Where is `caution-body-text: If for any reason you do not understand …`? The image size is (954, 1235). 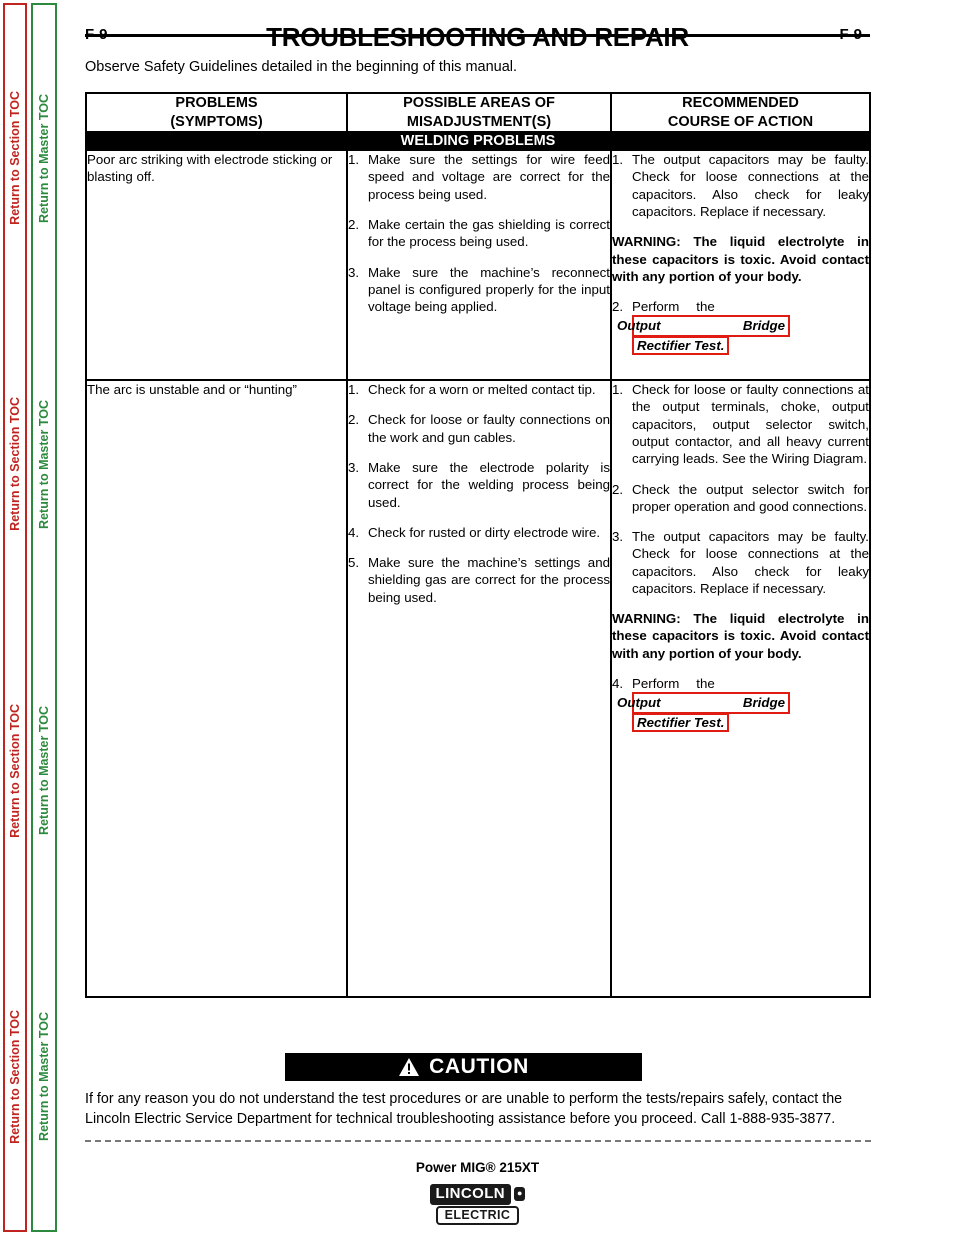 caution-body-text: If for any reason you do not understand … is located at coordinates (464, 1109).